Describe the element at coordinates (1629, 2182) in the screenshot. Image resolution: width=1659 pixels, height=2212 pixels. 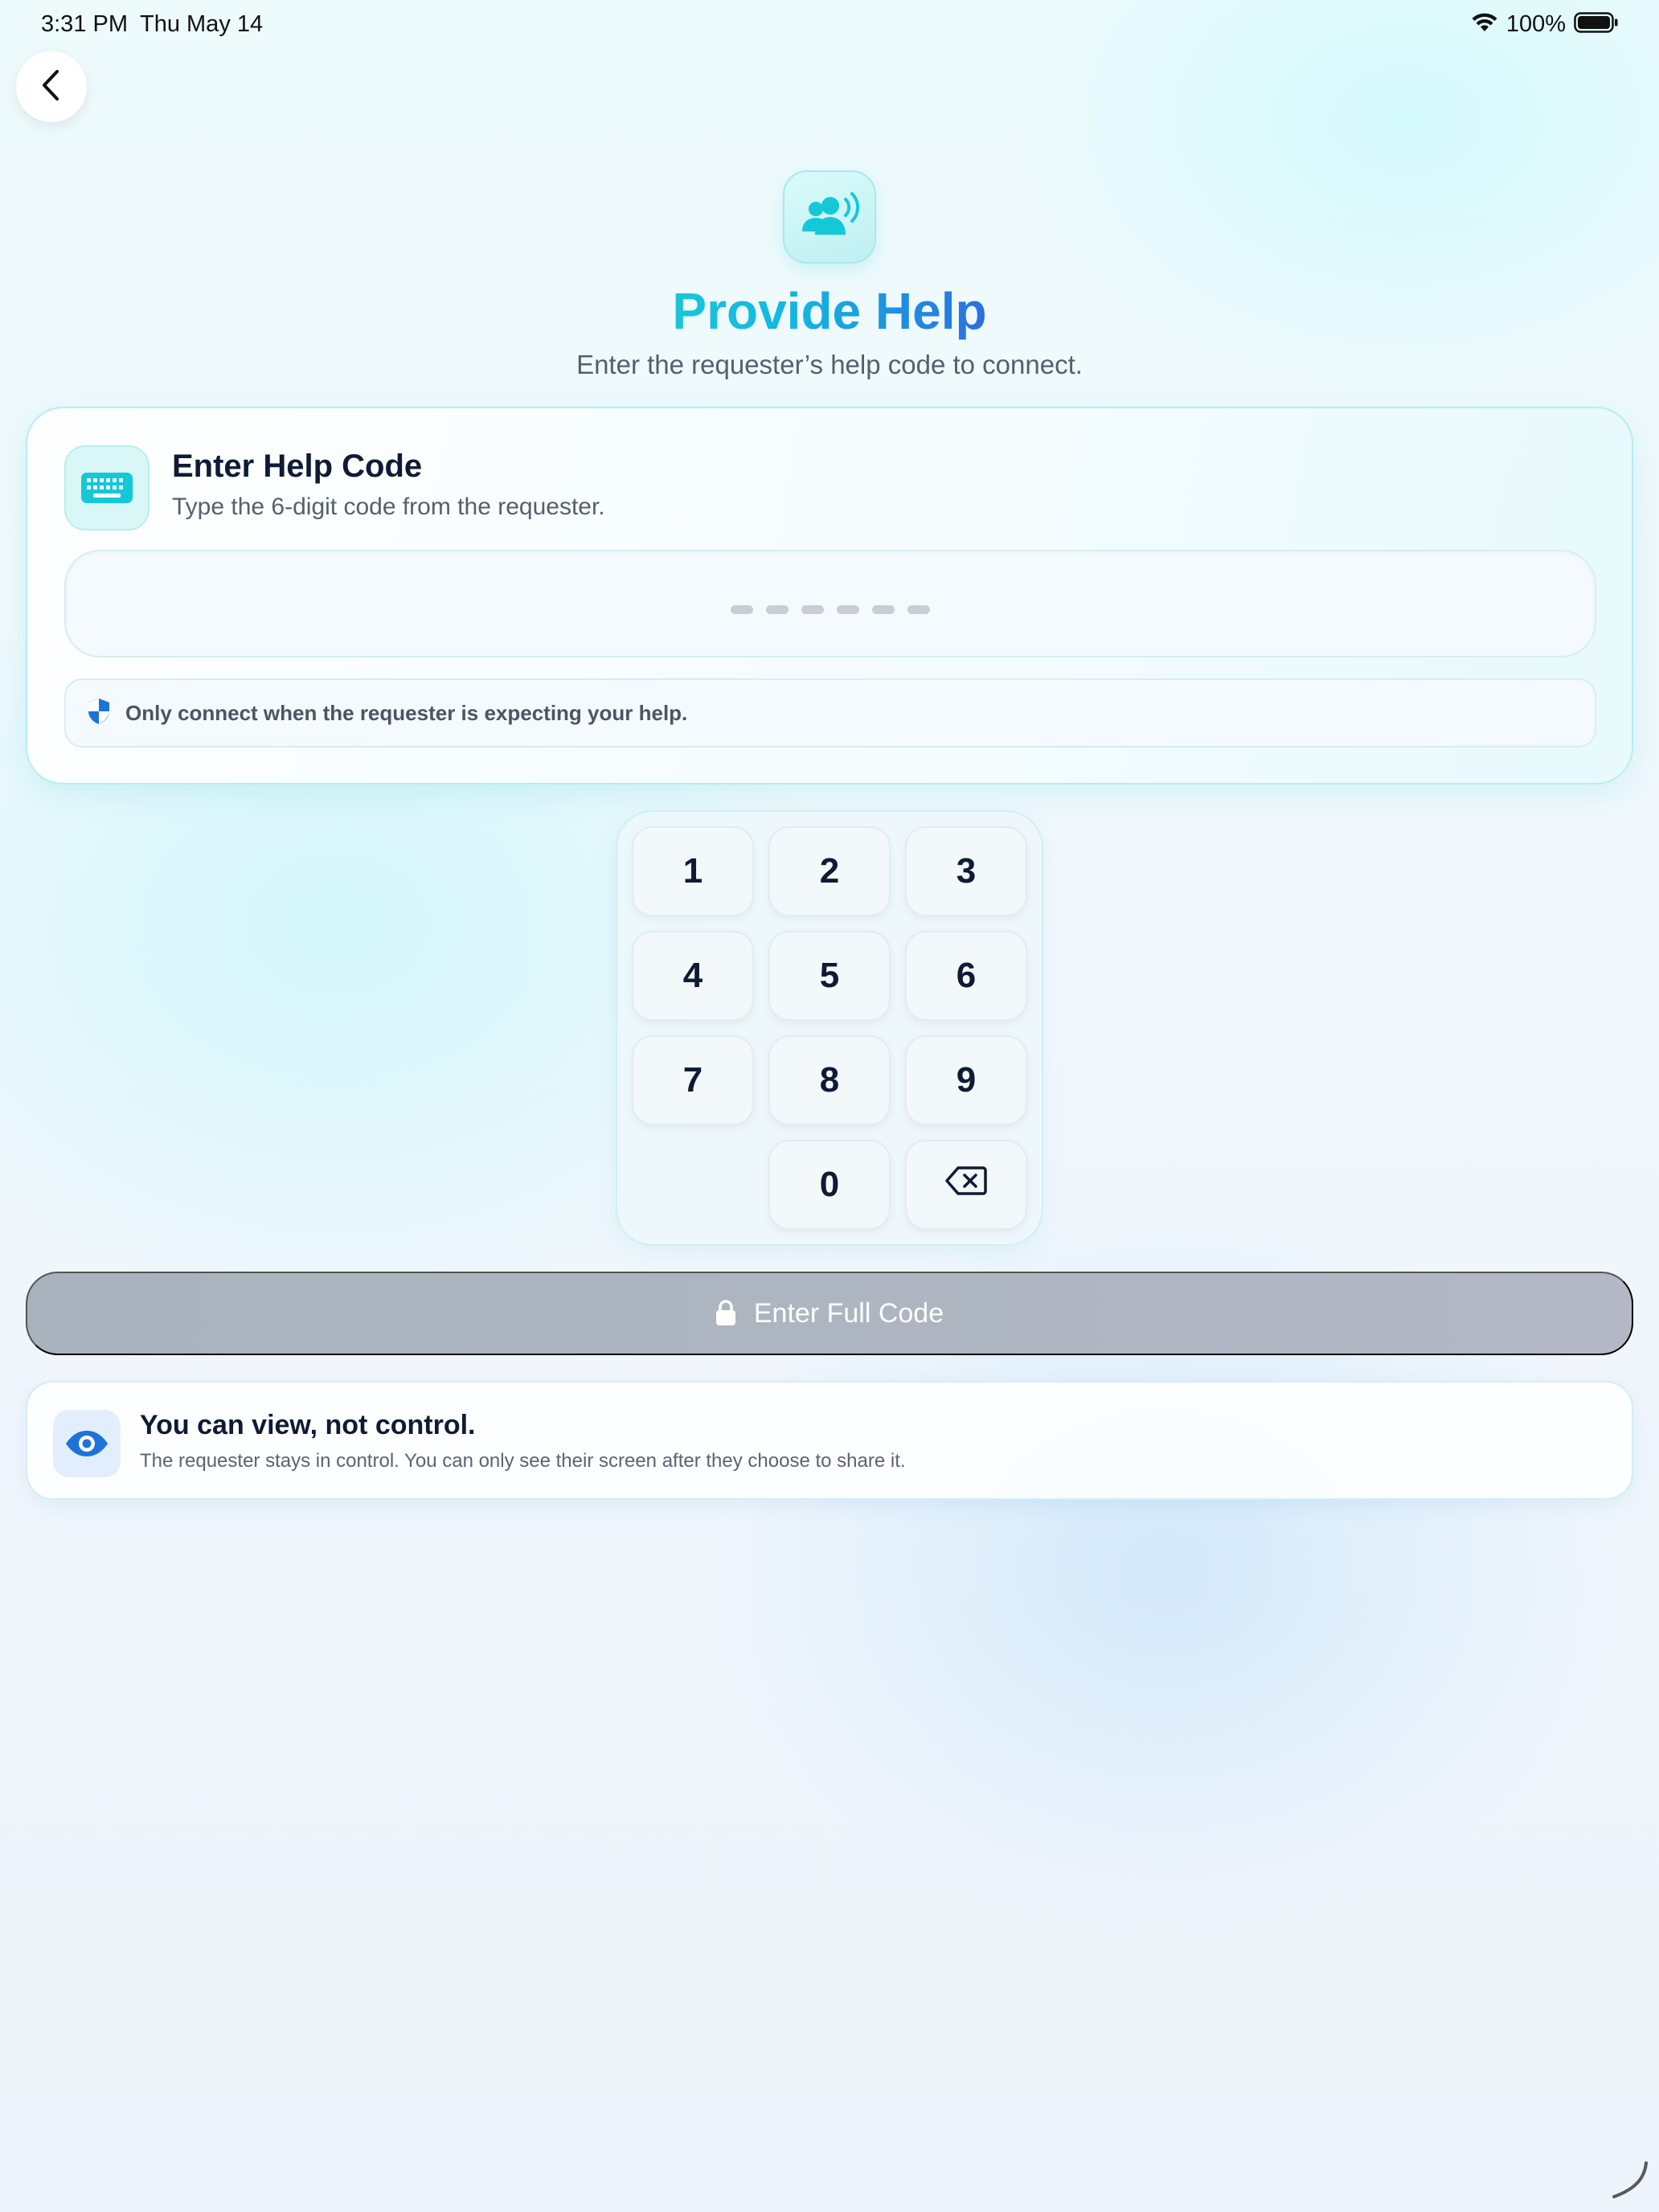
I see `corner-grabber-icon` at that location.